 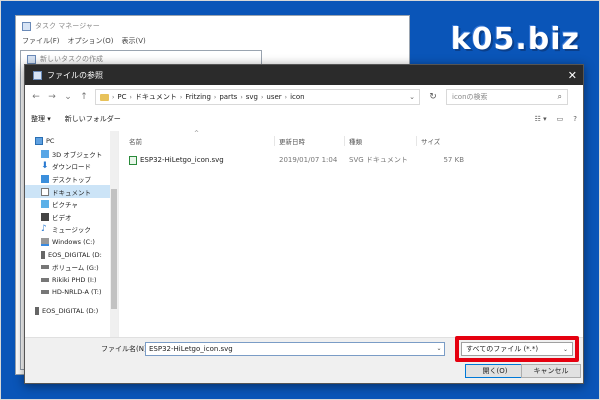 What do you see at coordinates (41, 41) in the screenshot?
I see `menu-file: ファイル(F)` at bounding box center [41, 41].